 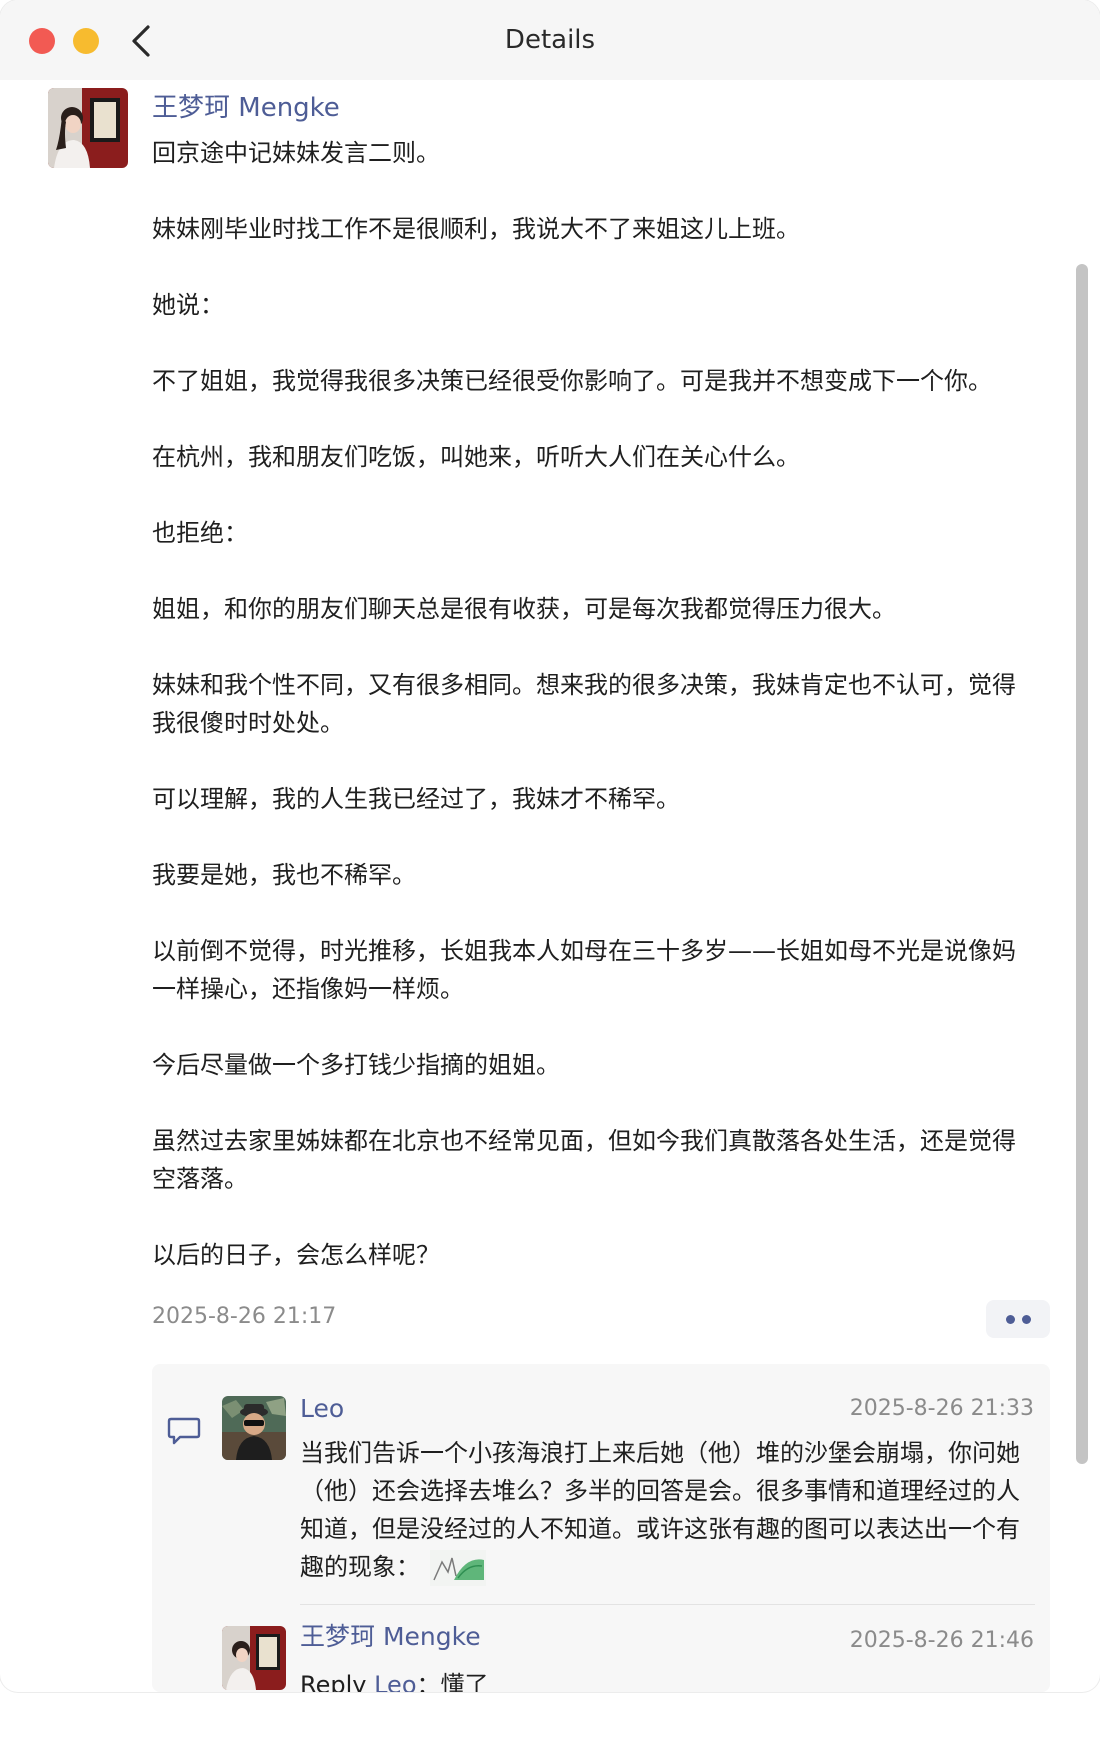 What do you see at coordinates (476, 229) in the screenshot?
I see `post-paragraph: 妹妹刚毕业时找工作不是很顺利，我说大不了来姐这儿上班。` at bounding box center [476, 229].